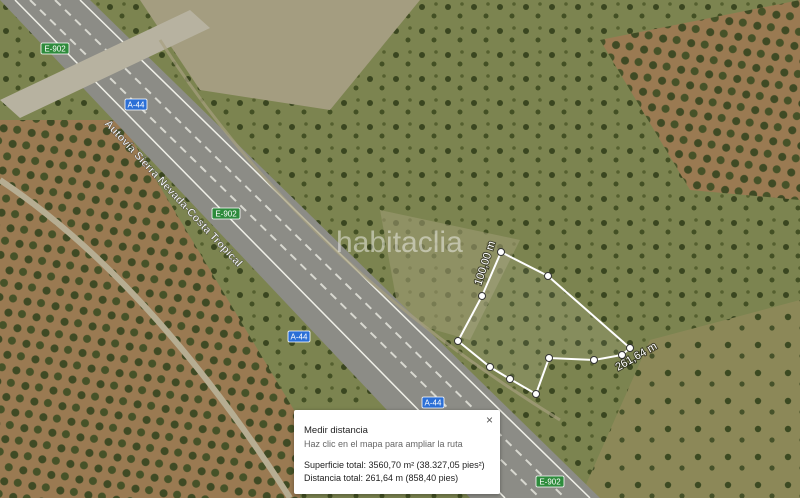  I want to click on road-shield-e902-1: E-902, so click(55, 48).